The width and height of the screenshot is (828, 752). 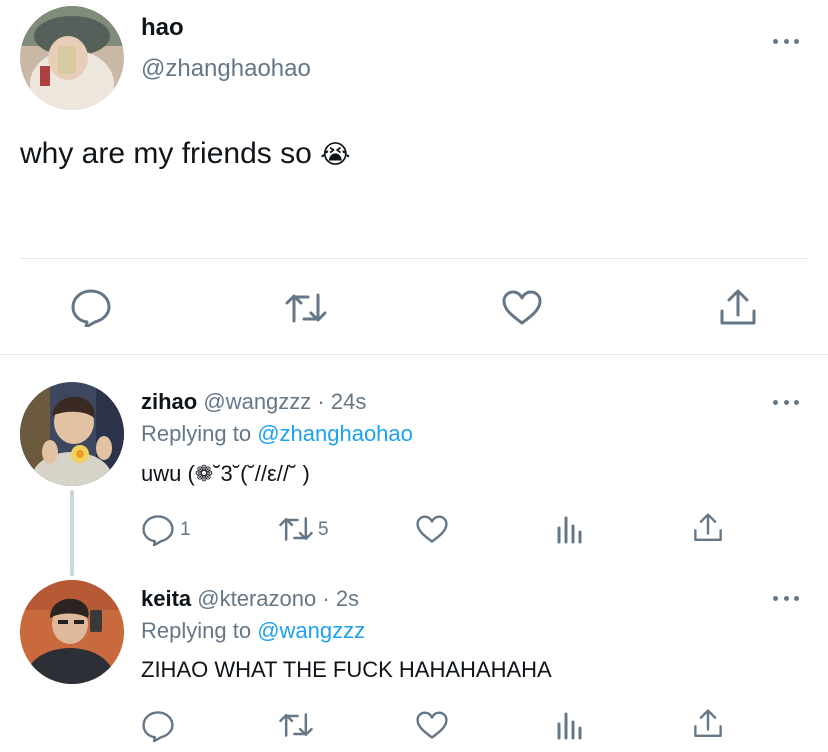 What do you see at coordinates (311, 630) in the screenshot?
I see `replying-to-link: @wangzzz` at bounding box center [311, 630].